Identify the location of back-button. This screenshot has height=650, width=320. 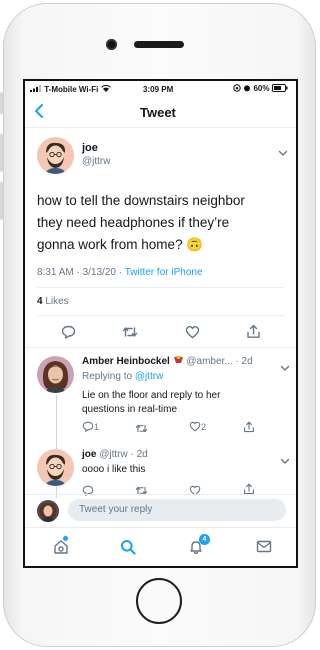
(39, 113).